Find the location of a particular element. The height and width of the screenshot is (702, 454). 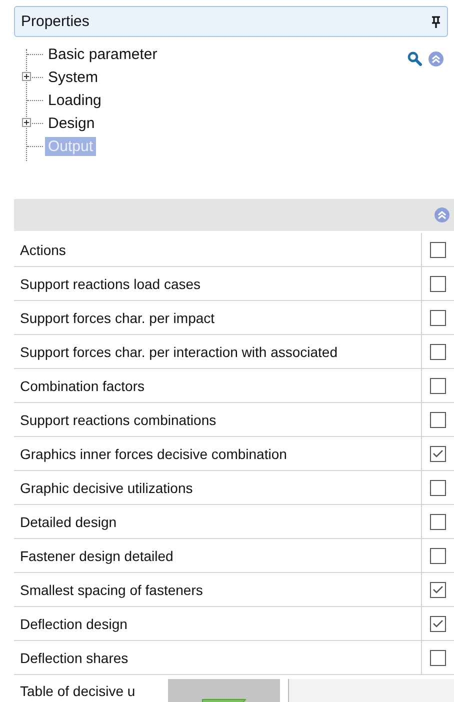

option-label: Detailed design is located at coordinates (68, 522).